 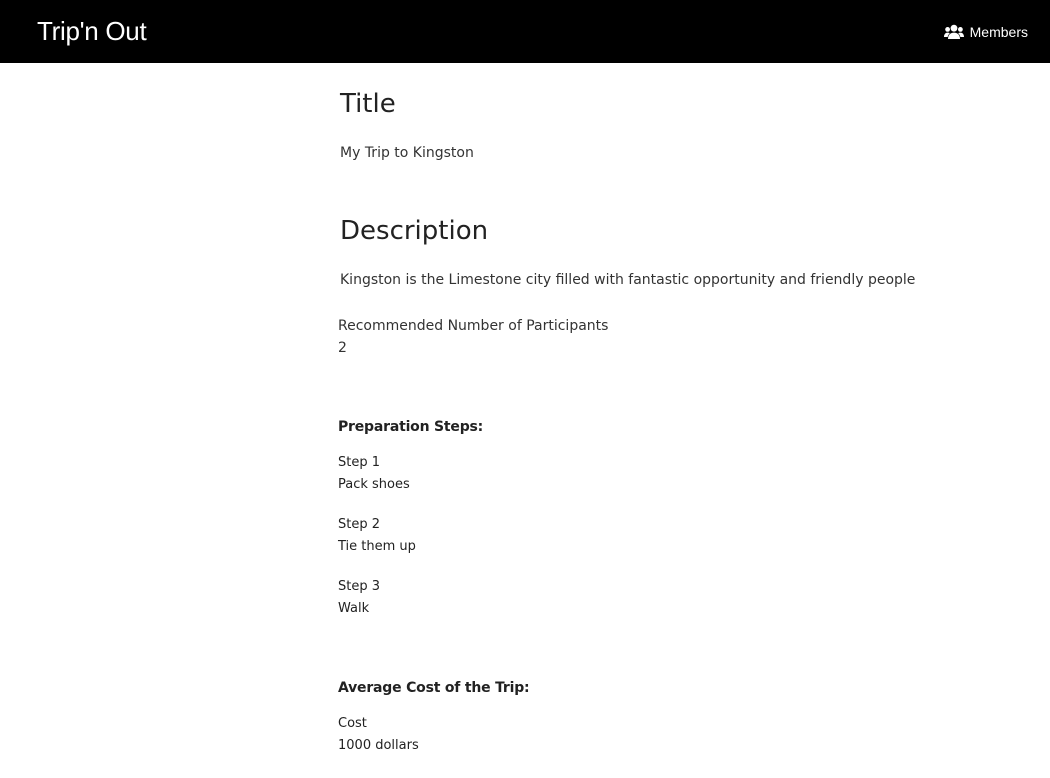 What do you see at coordinates (998, 32) in the screenshot?
I see `members-label: Members` at bounding box center [998, 32].